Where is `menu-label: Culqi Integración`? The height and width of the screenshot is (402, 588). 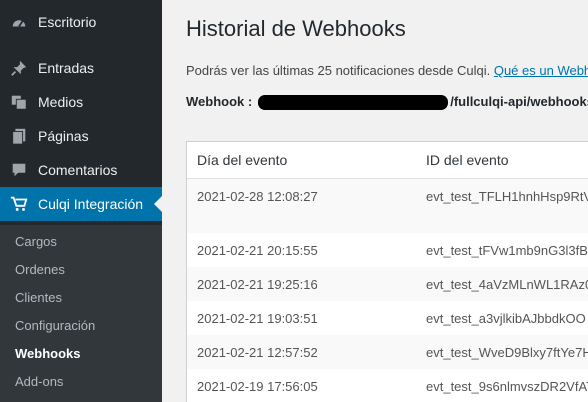
menu-label: Culqi Integración is located at coordinates (91, 204).